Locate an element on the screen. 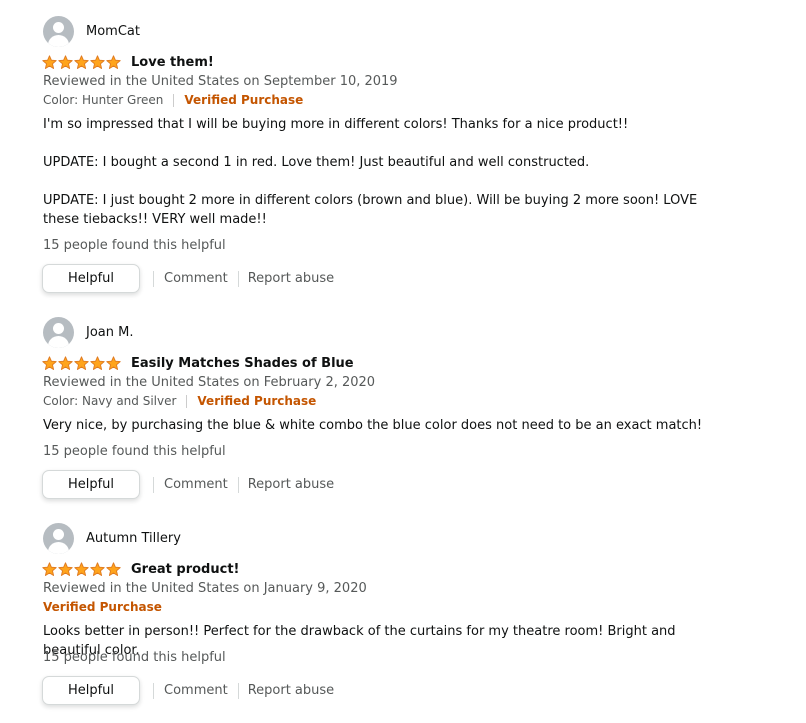 The image size is (806, 723). color-variant: Color: Navy and Silver is located at coordinates (109, 401).